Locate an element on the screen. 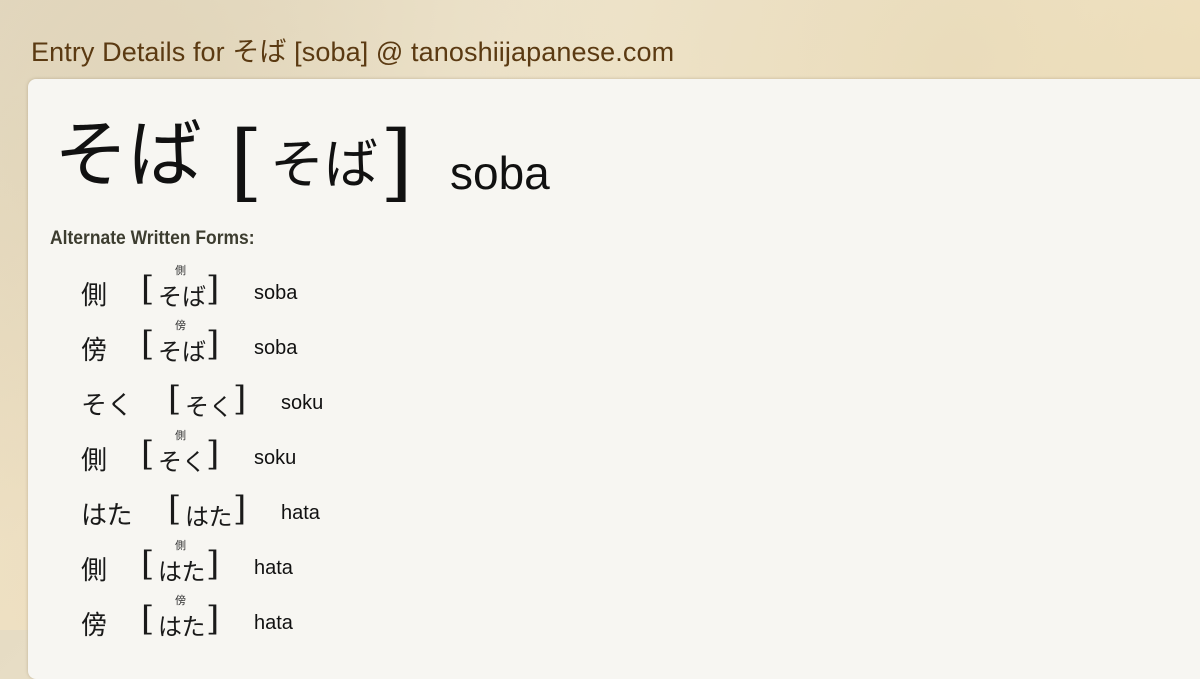 This screenshot has height=679, width=1200. alternate-form-row: 傍[傍そば] soba is located at coordinates (300, 352).